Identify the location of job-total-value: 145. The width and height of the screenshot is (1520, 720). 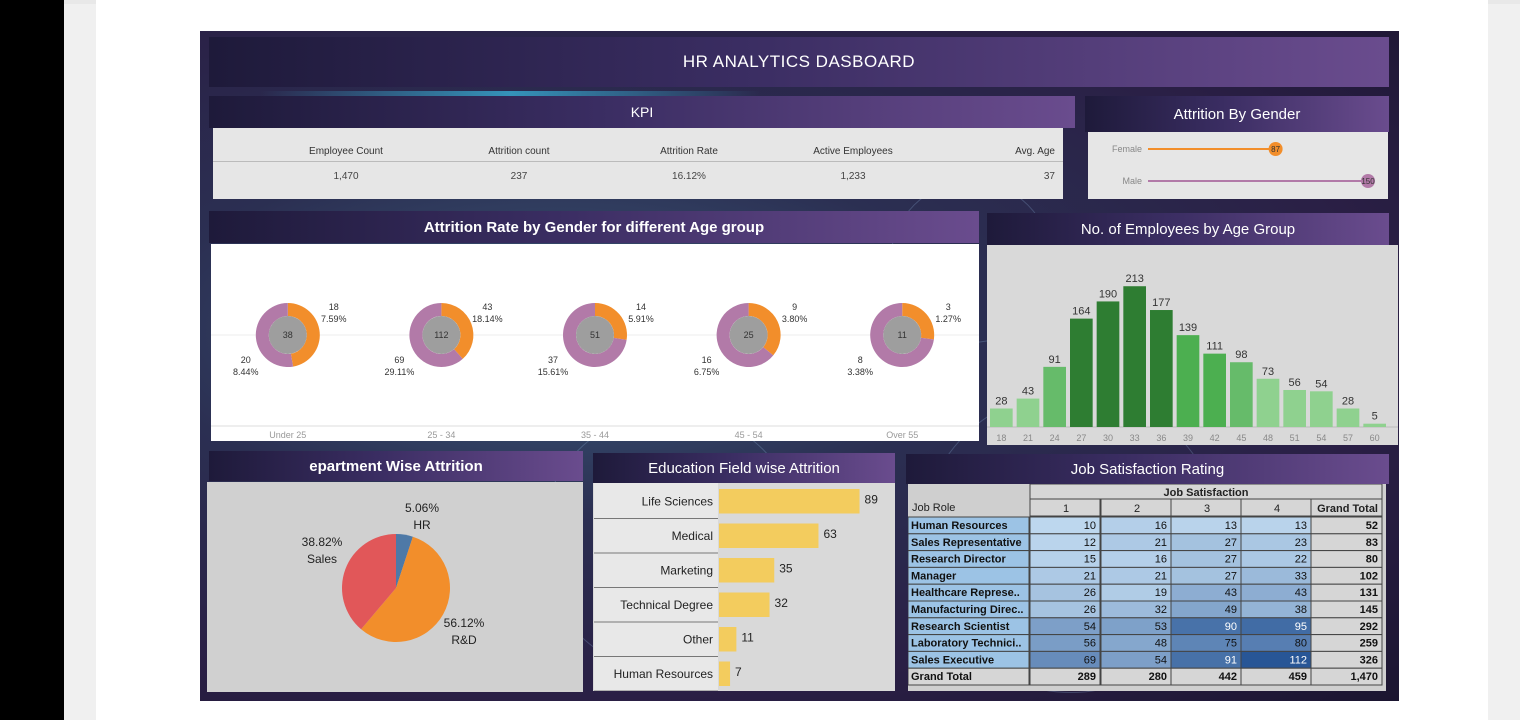
(1369, 610).